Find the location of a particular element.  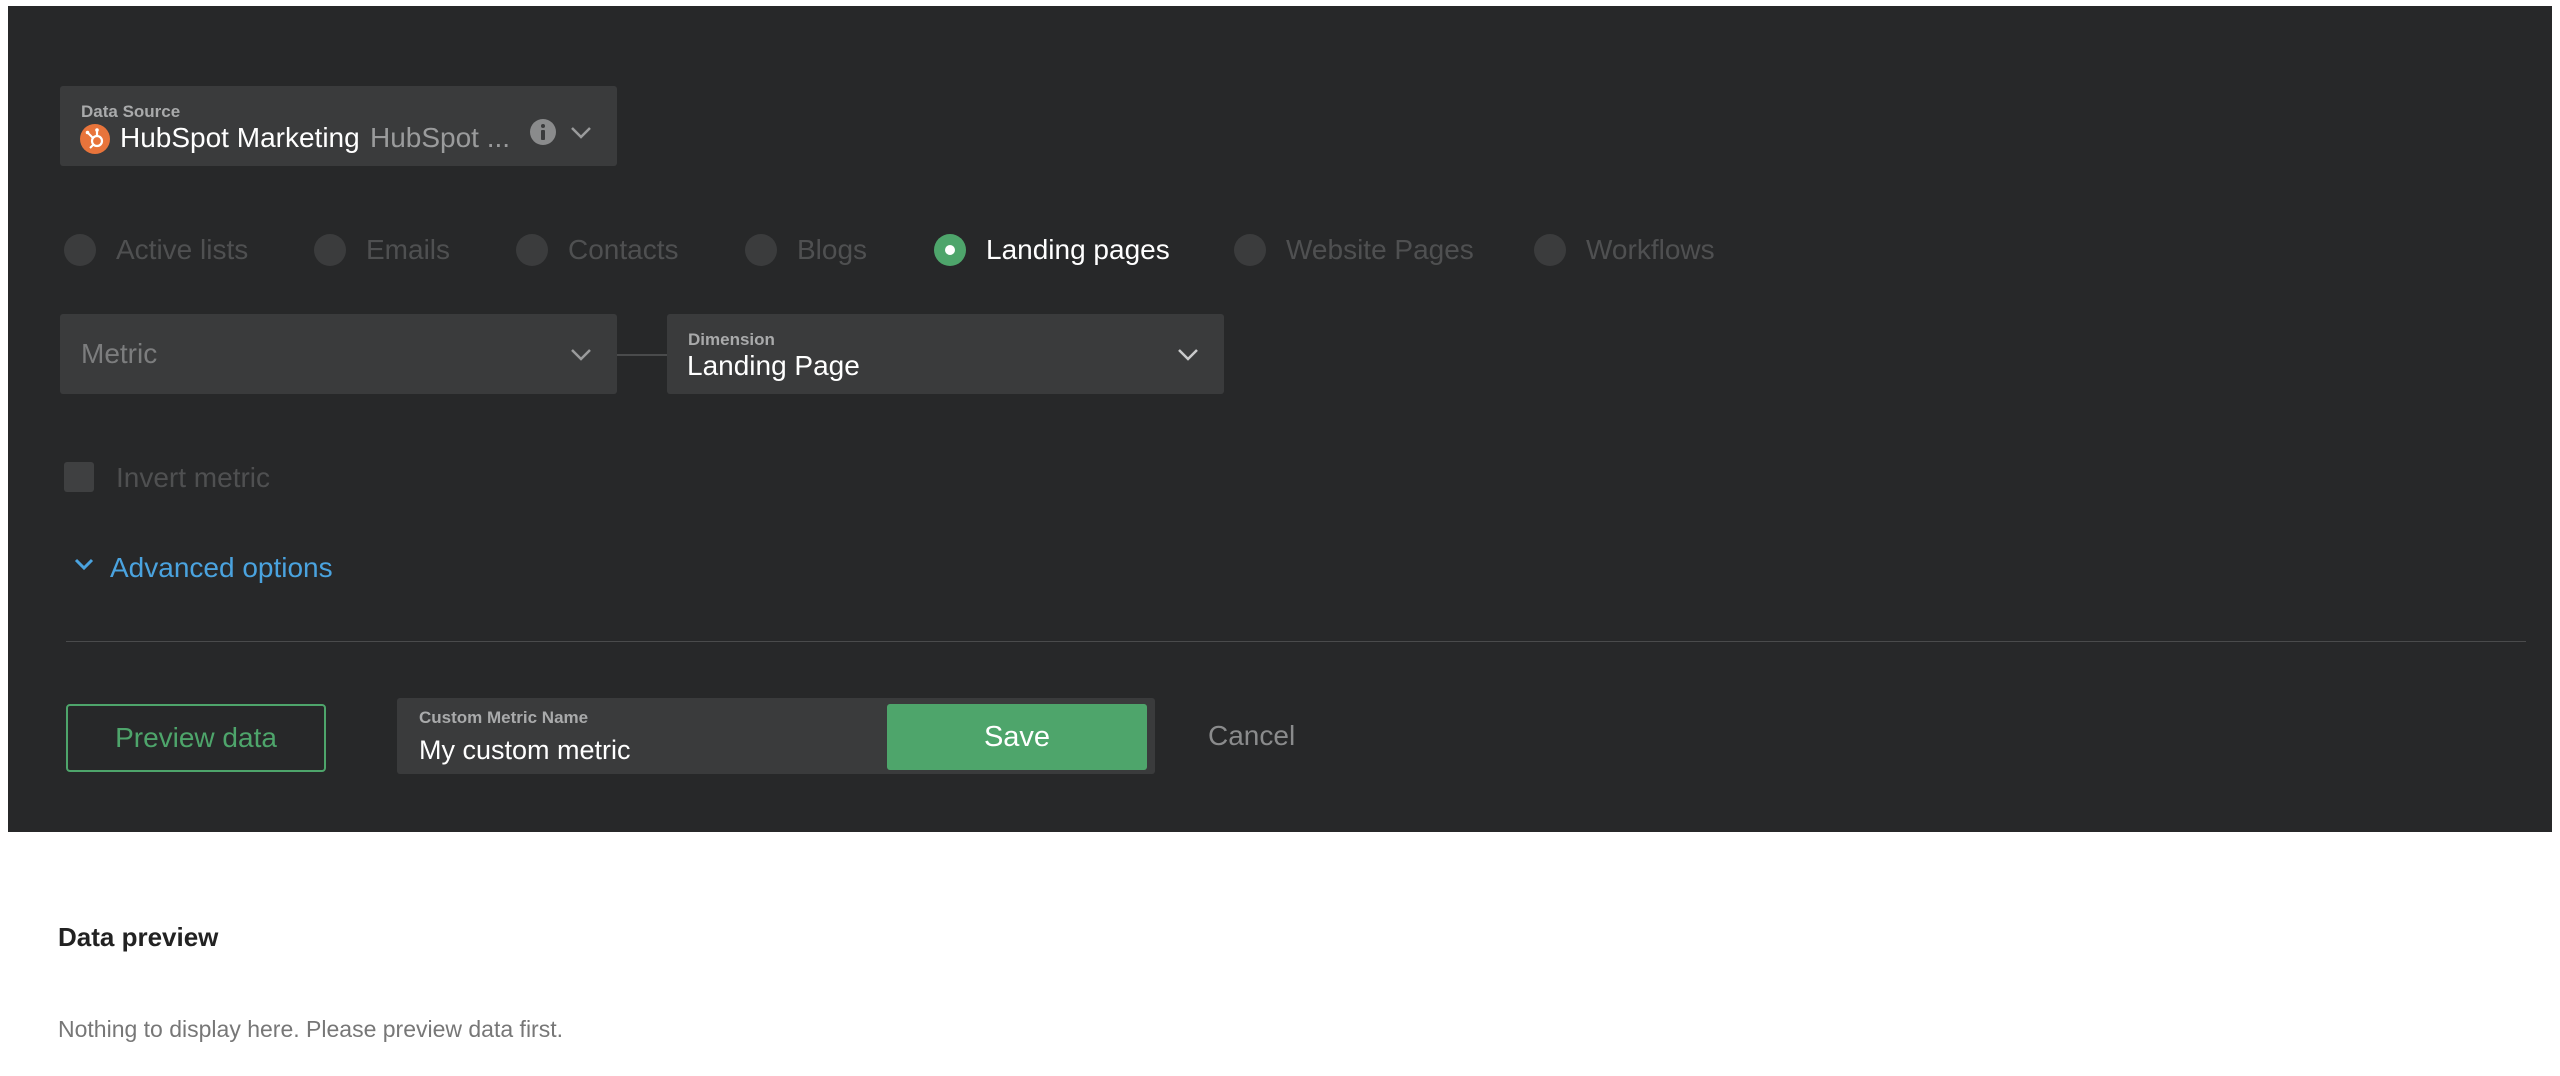

select-connector-line is located at coordinates (642, 355).